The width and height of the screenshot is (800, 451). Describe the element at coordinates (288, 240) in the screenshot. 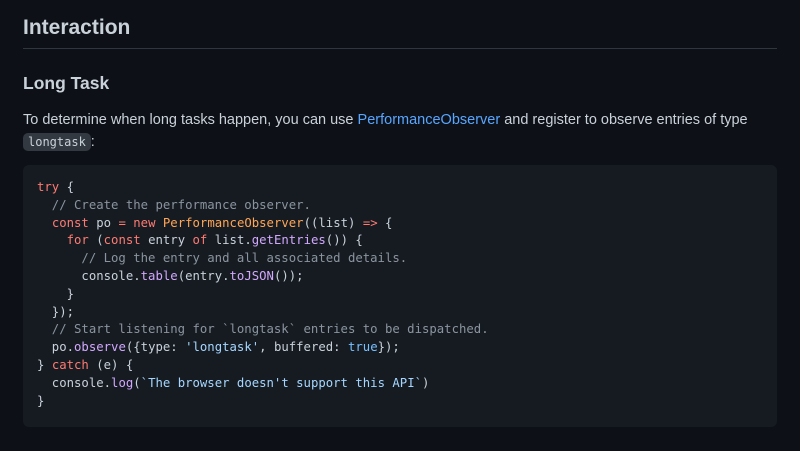

I see `code-token: getEntries` at that location.